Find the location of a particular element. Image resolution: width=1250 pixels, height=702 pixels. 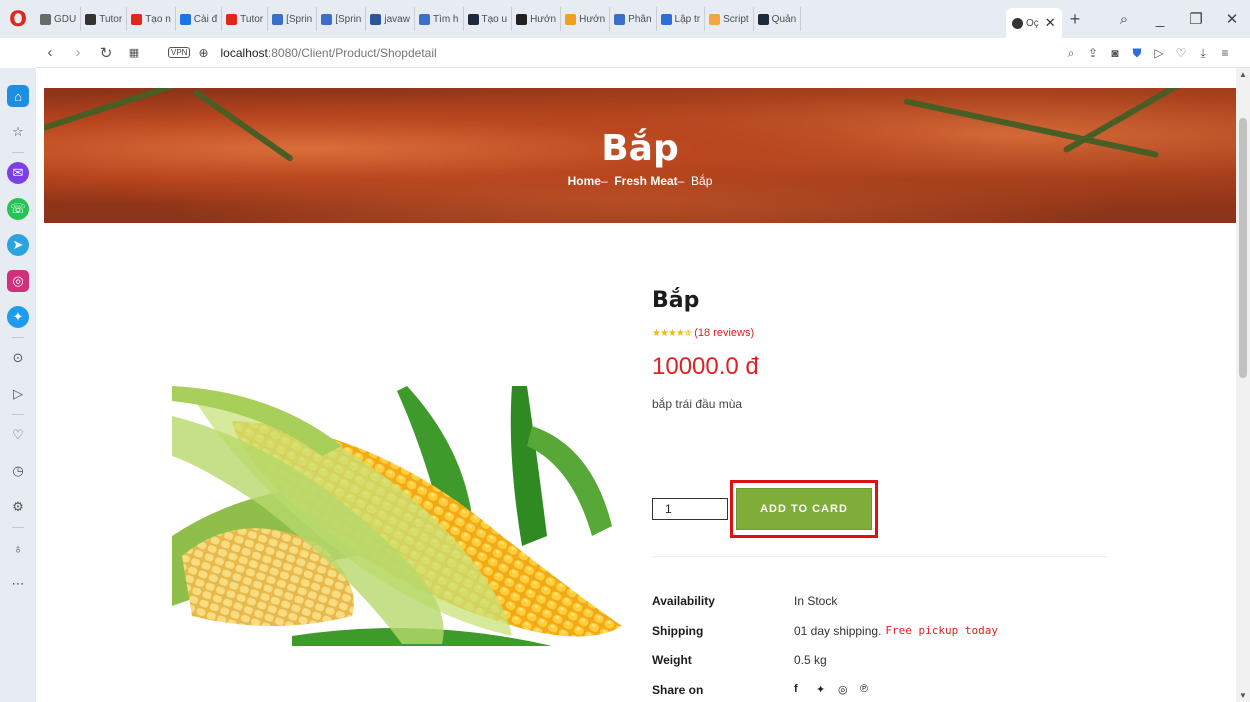

home-icon: ⌂ is located at coordinates (18, 96).